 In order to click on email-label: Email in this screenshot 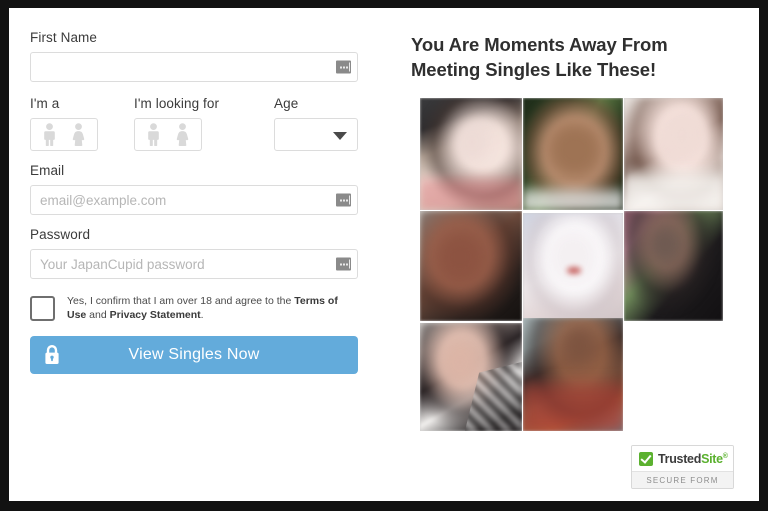, I will do `click(47, 170)`.